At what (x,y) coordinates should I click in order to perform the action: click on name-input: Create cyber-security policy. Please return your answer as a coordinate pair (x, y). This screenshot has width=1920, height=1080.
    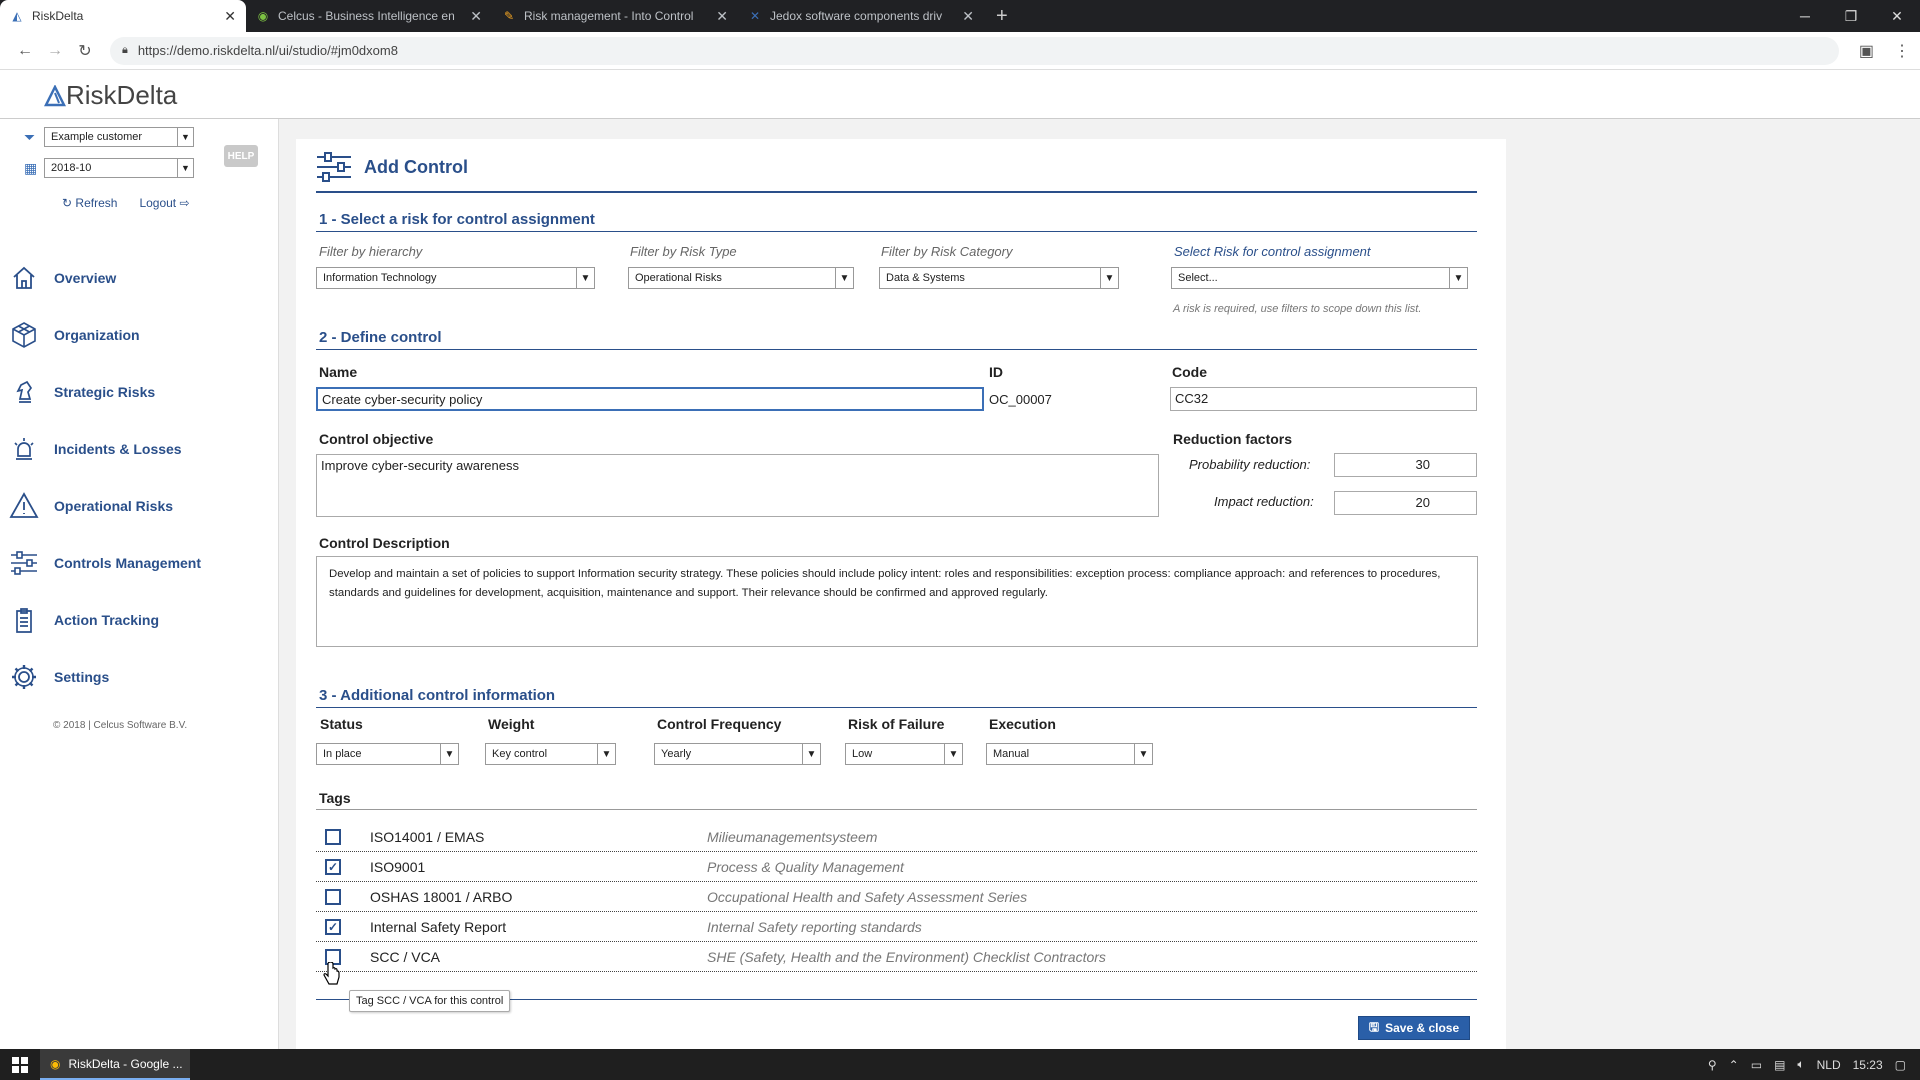
    Looking at the image, I should click on (650, 399).